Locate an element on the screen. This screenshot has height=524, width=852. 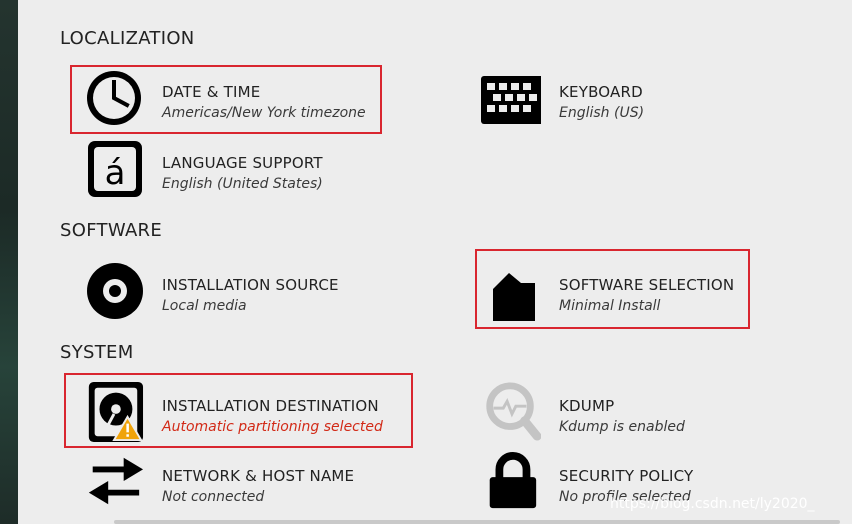
spoke-title: NETWORK & HOST NAME is located at coordinates (258, 476).